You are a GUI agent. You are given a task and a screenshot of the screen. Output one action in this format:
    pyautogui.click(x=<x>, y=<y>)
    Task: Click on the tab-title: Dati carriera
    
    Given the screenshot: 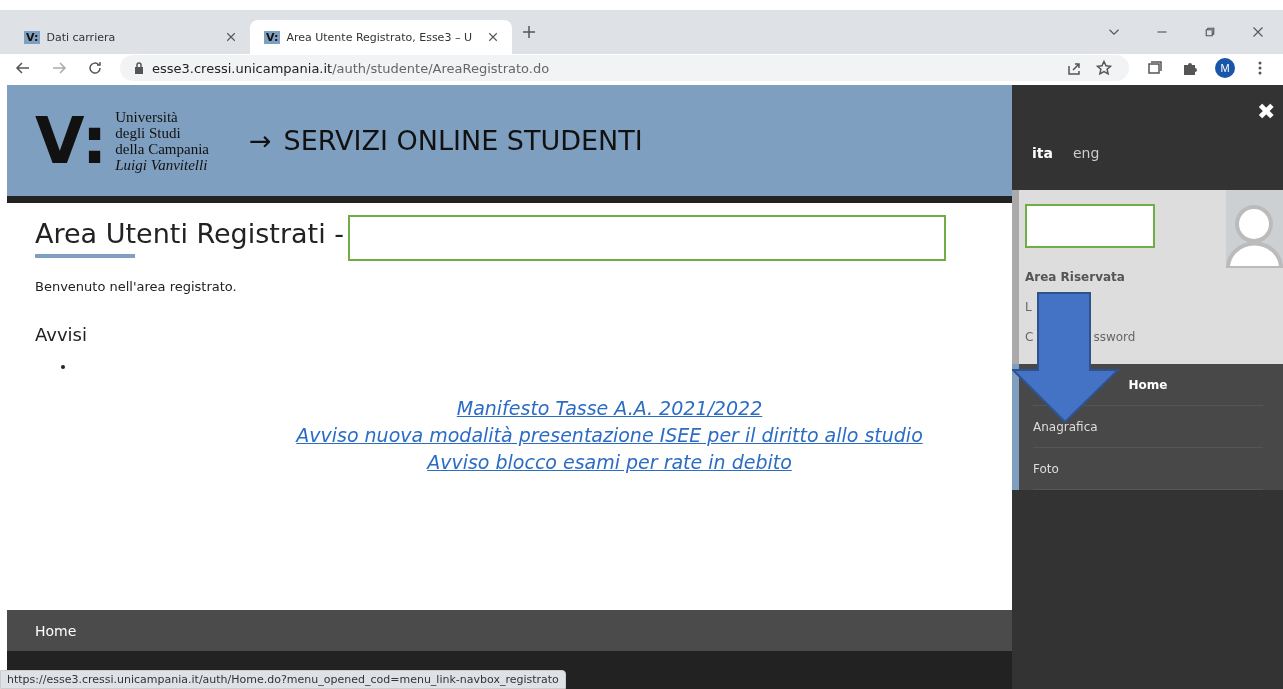 What is the action you would take?
    pyautogui.click(x=81, y=37)
    